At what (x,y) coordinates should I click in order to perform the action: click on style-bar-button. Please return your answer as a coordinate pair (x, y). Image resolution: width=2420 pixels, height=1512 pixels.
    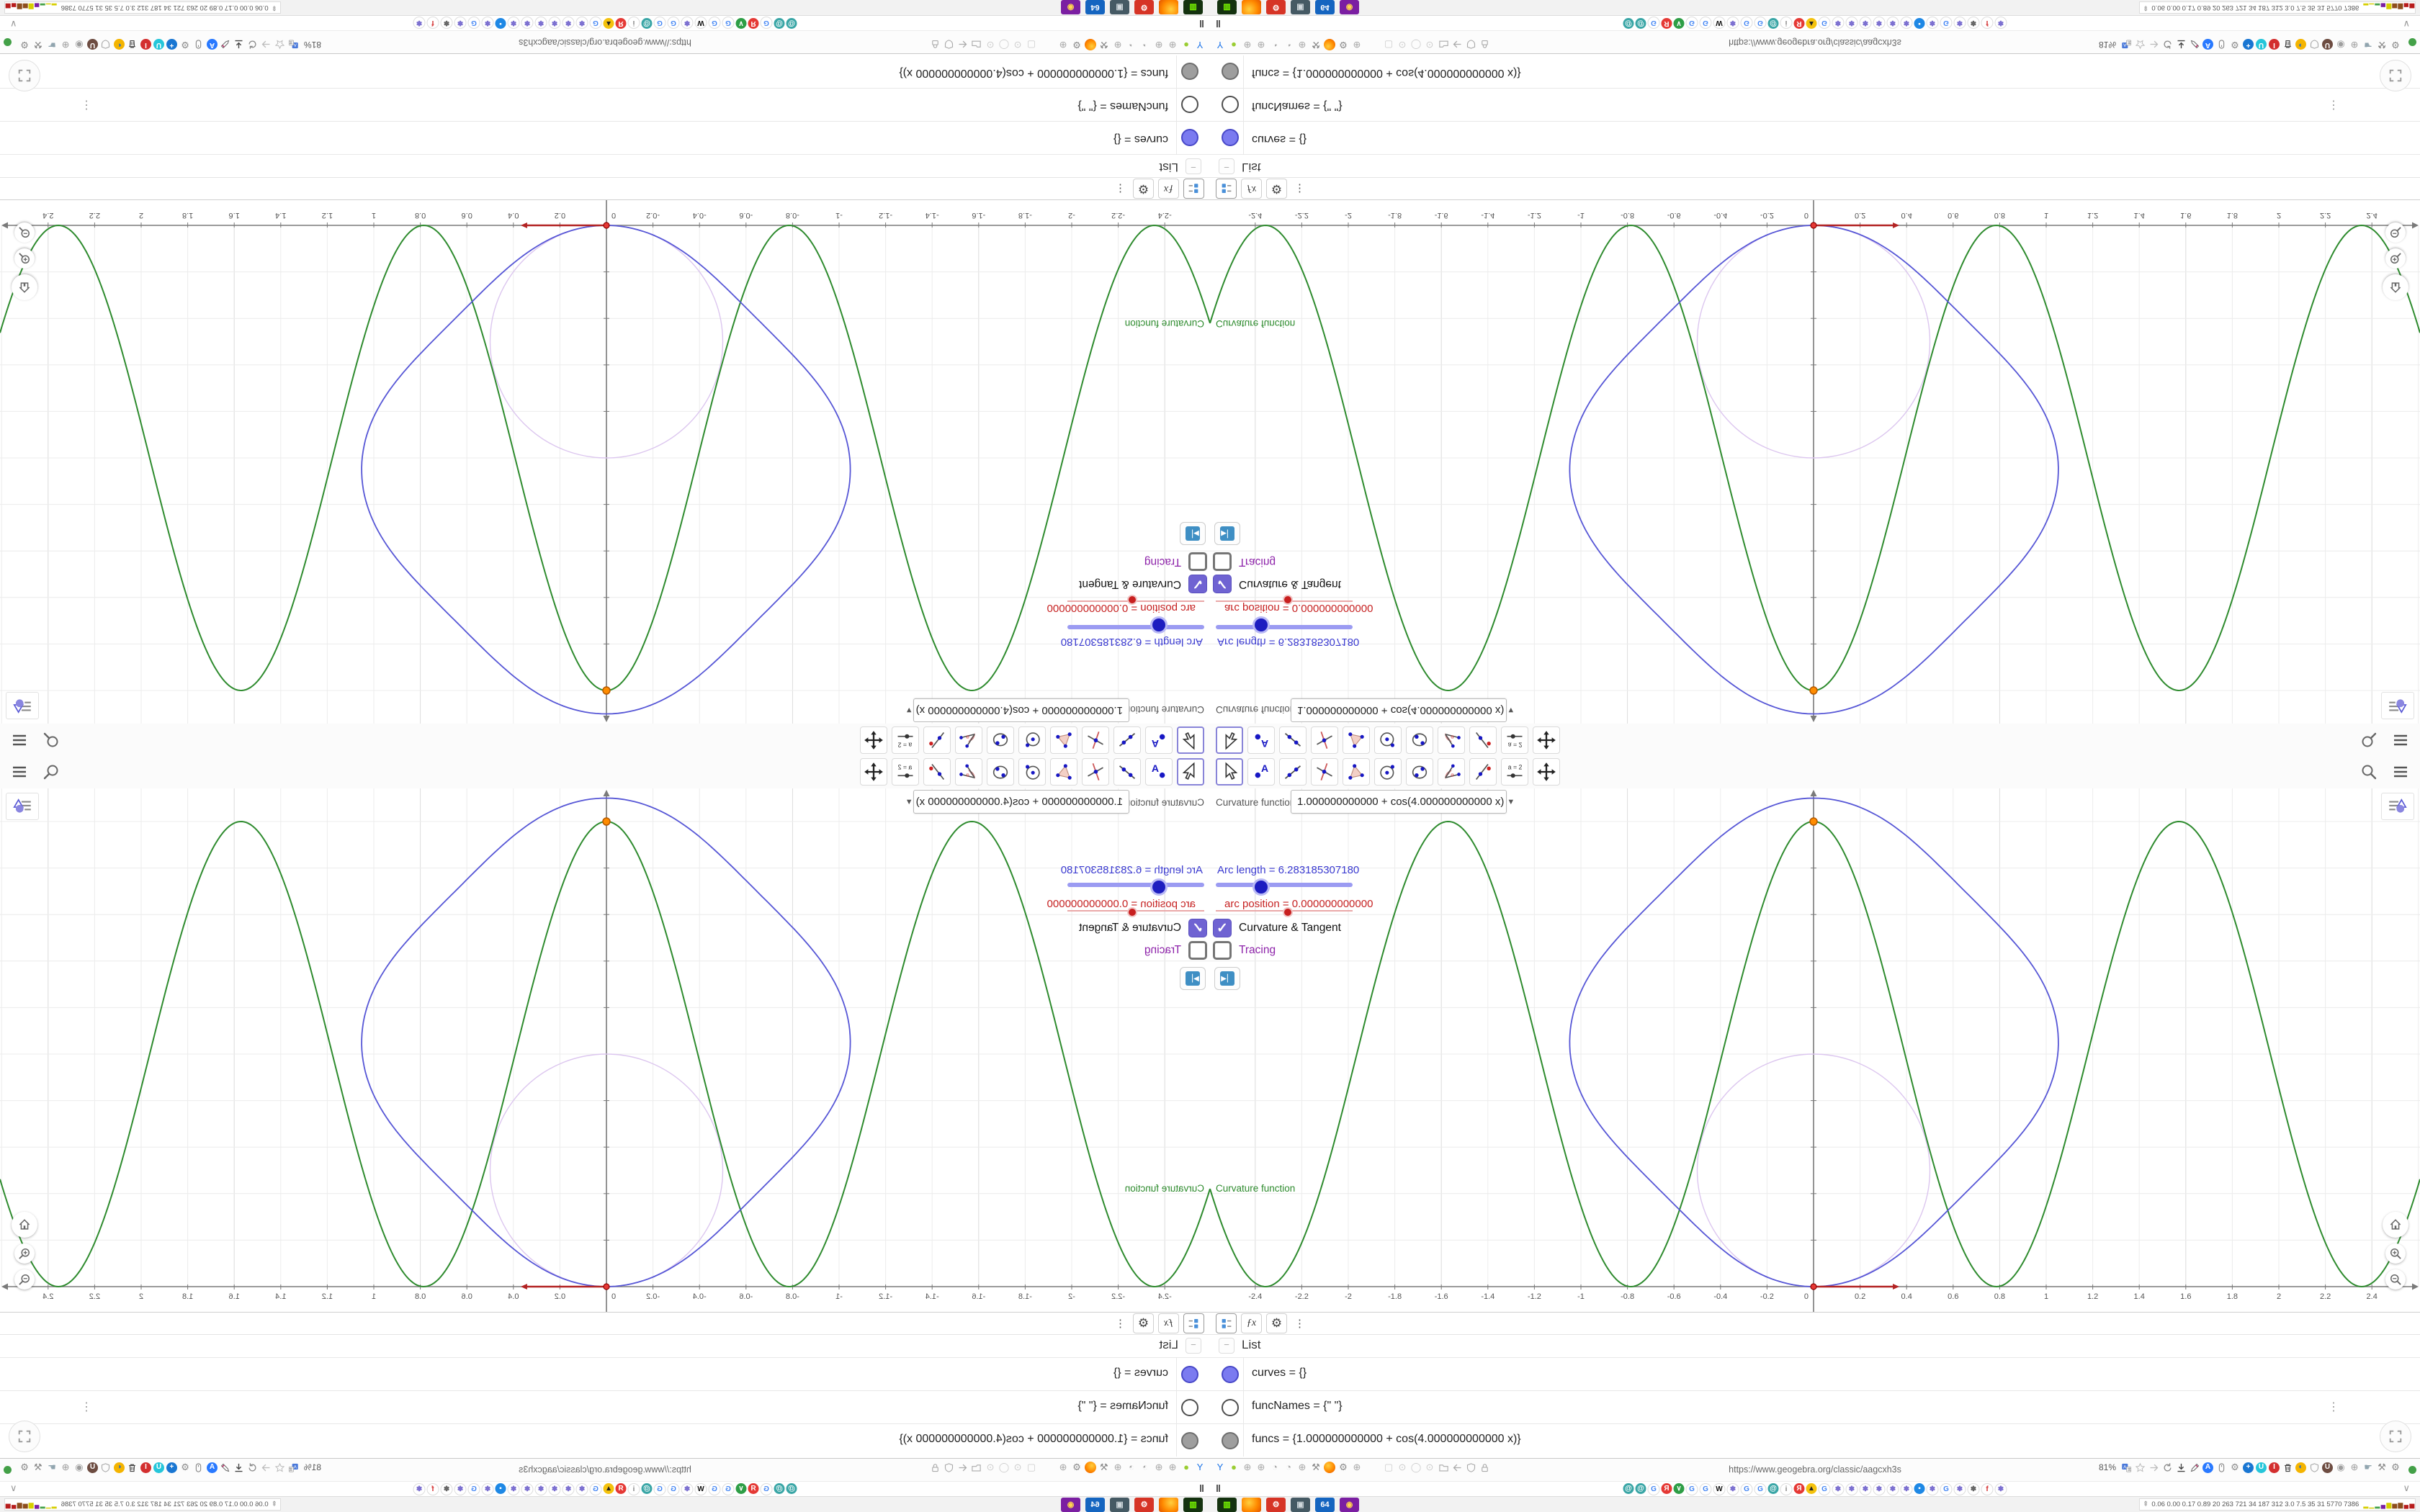
    Looking at the image, I should click on (22, 705).